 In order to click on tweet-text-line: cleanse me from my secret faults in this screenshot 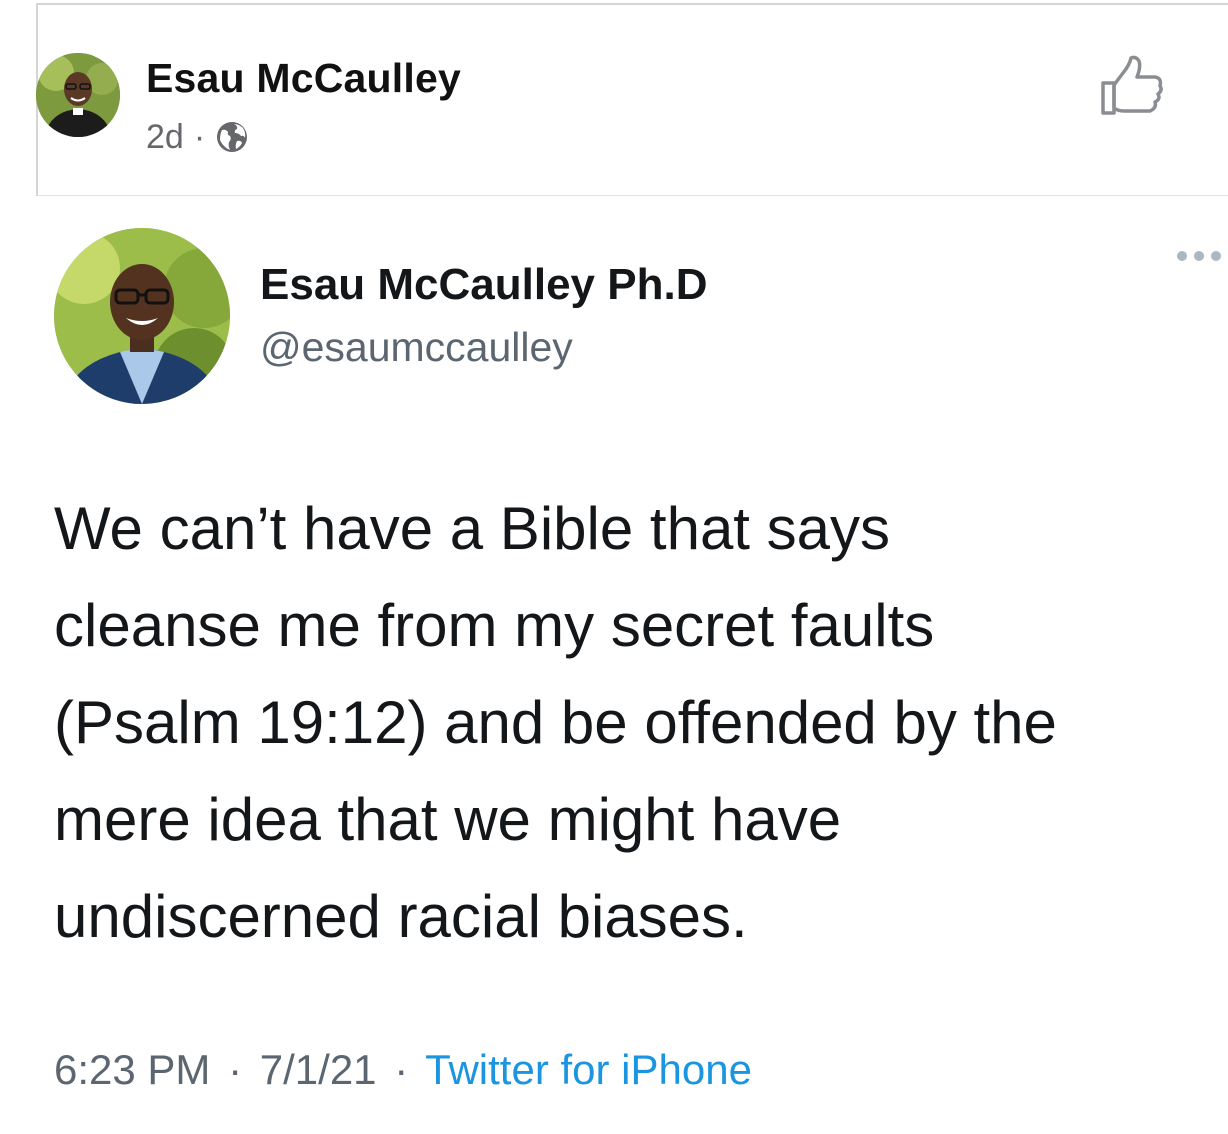, I will do `click(494, 625)`.